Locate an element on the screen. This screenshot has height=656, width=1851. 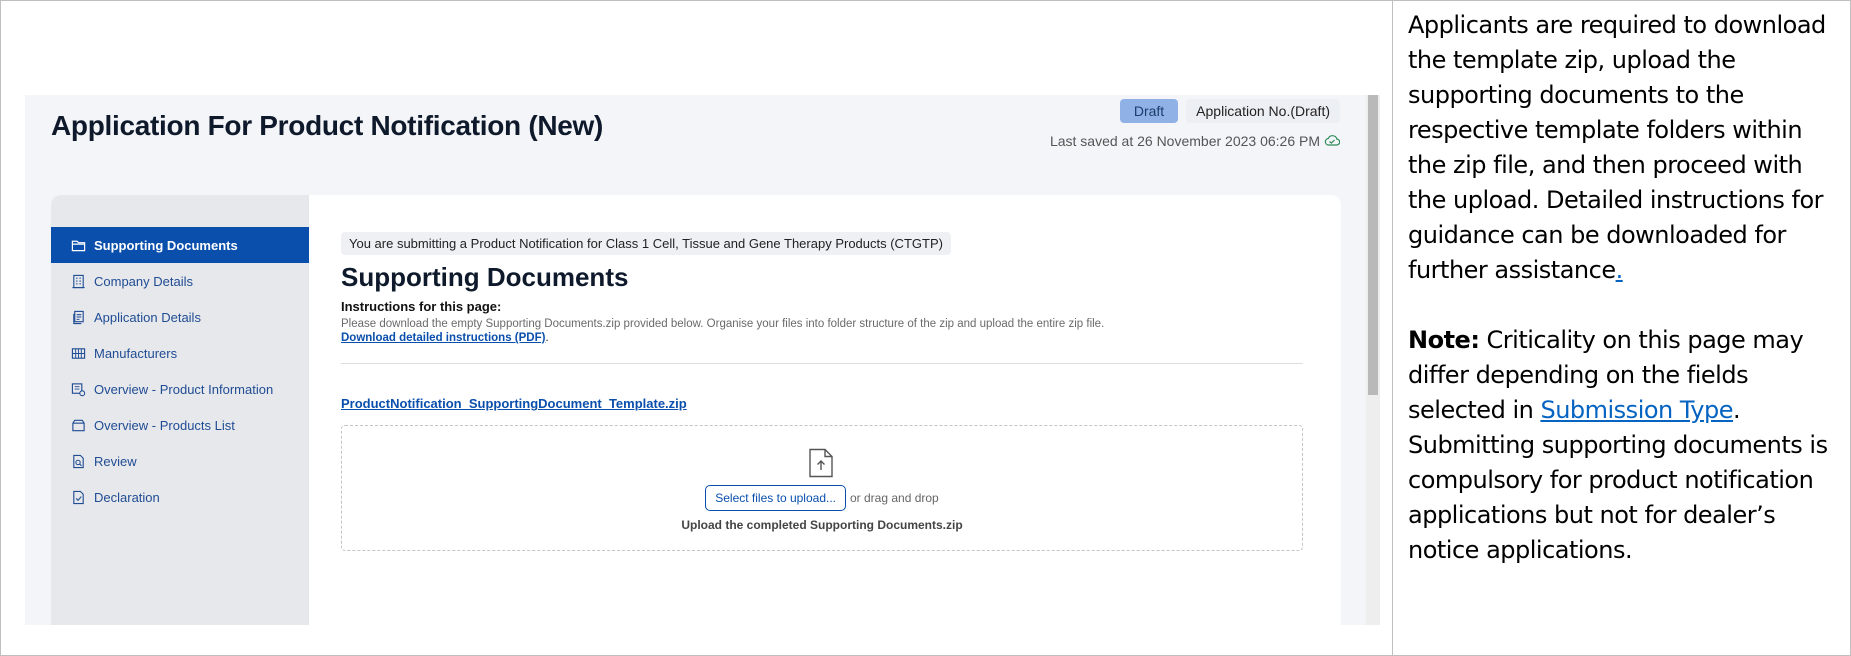
sidebar-item-label: Supporting Documents is located at coordinates (166, 245).